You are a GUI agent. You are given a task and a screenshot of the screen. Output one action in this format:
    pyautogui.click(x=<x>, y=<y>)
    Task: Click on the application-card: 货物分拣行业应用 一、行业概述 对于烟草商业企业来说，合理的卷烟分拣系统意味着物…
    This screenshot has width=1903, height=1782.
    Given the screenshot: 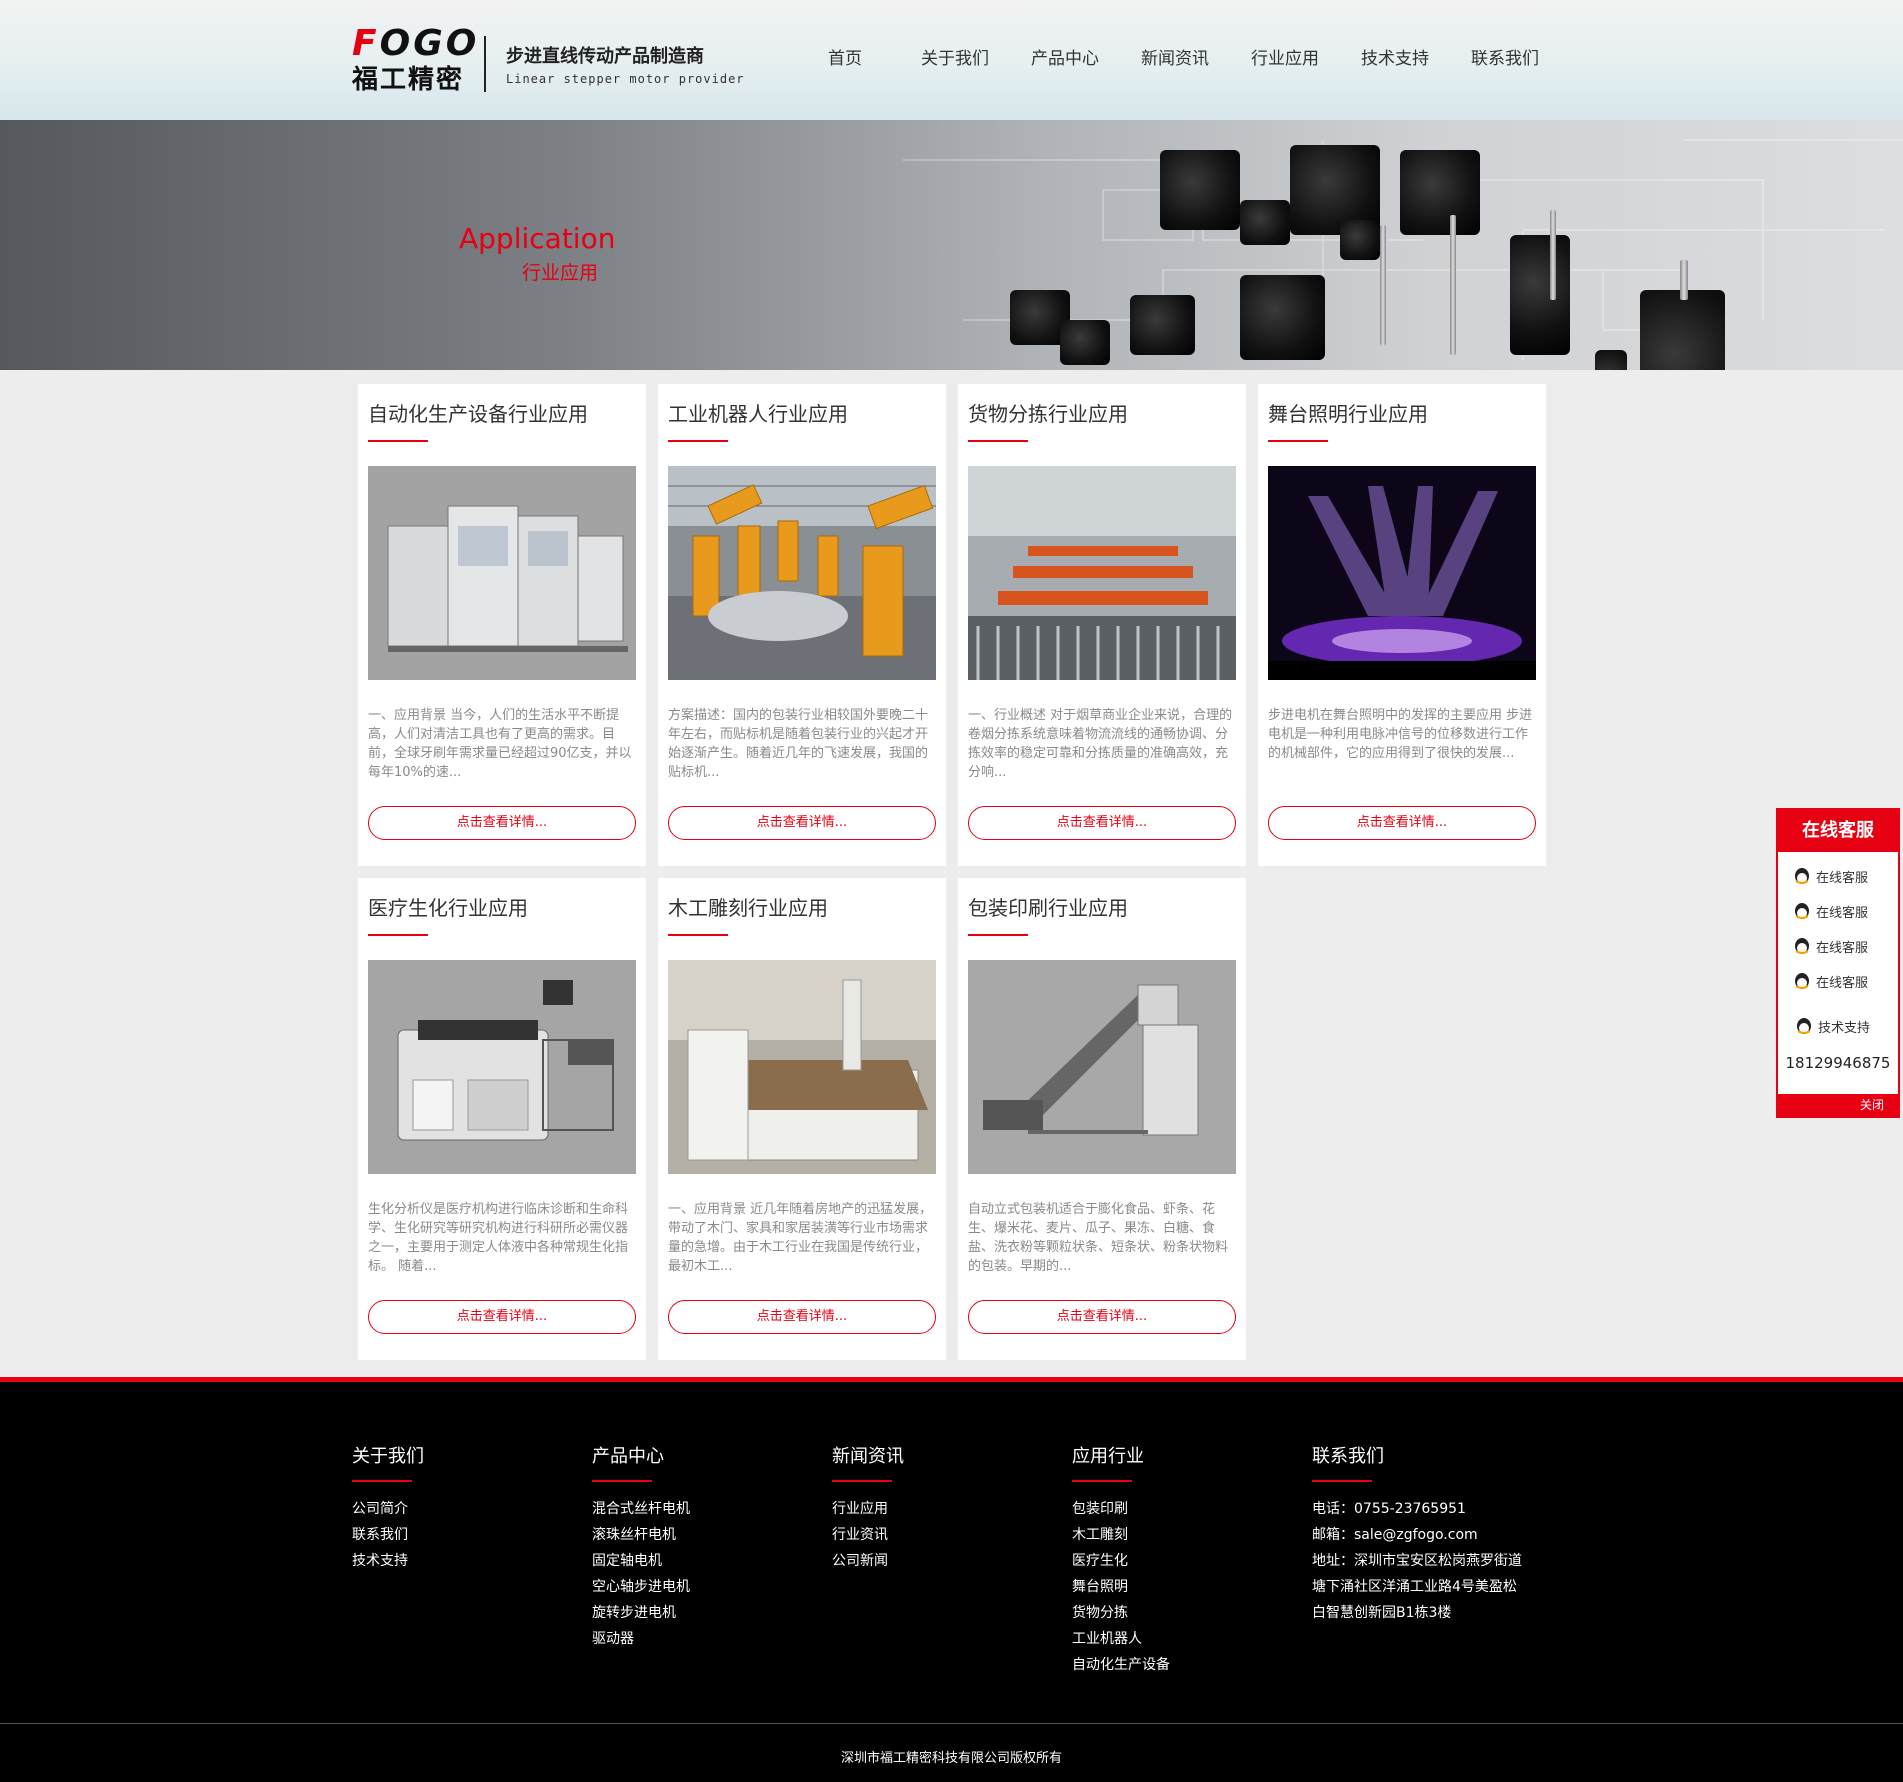 What is the action you would take?
    pyautogui.click(x=1102, y=625)
    